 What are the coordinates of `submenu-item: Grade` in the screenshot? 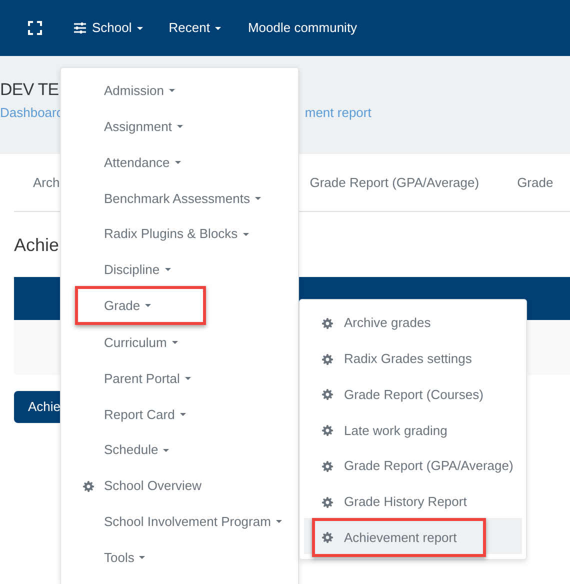 It's located at (140, 305).